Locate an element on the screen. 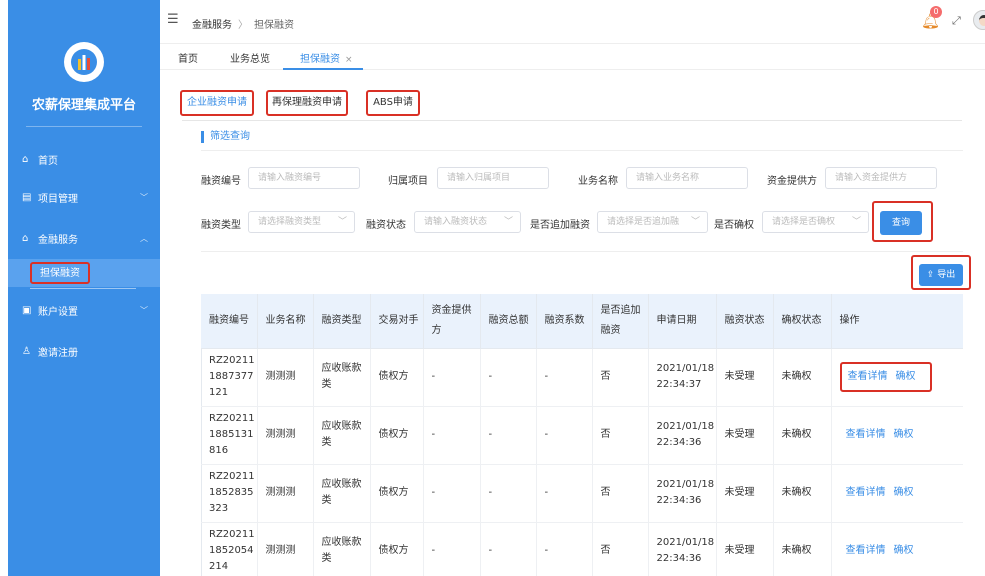 The width and height of the screenshot is (985, 576). confirmed-select: 请选择是否确权 ﹀ is located at coordinates (815, 222).